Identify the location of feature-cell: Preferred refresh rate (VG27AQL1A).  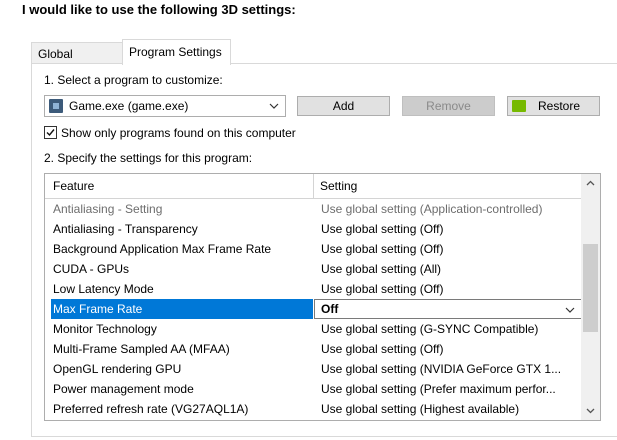
(151, 409).